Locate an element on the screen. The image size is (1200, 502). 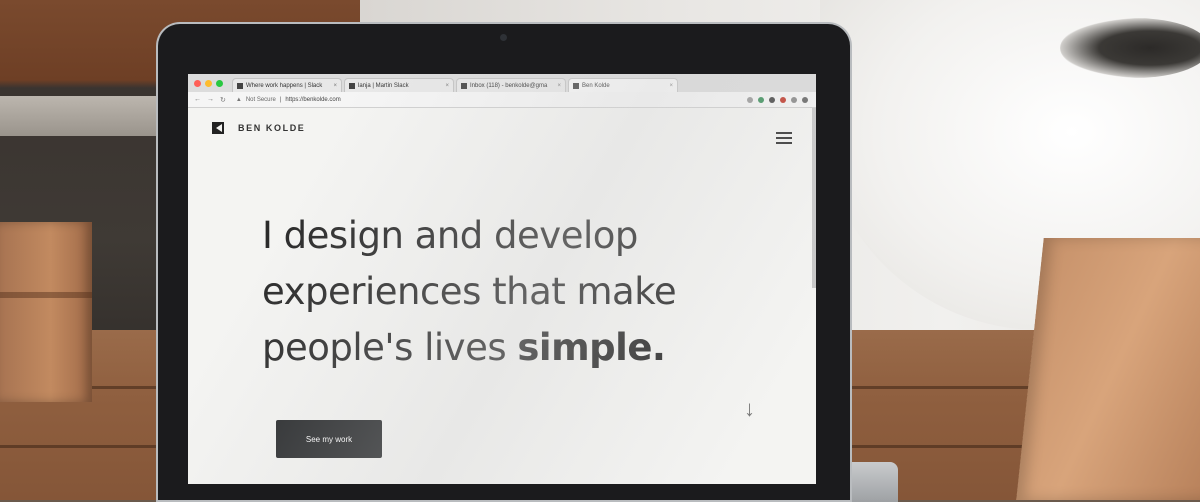
ben-kolde-favicon-icon is located at coordinates (576, 85).